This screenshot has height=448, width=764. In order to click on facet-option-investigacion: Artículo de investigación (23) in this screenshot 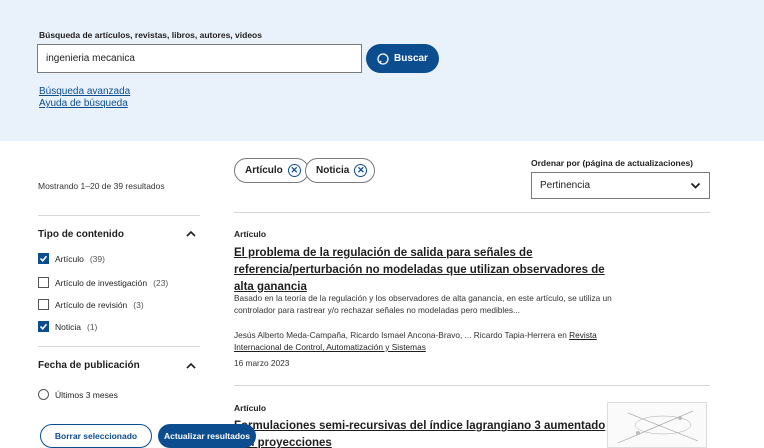, I will do `click(103, 282)`.